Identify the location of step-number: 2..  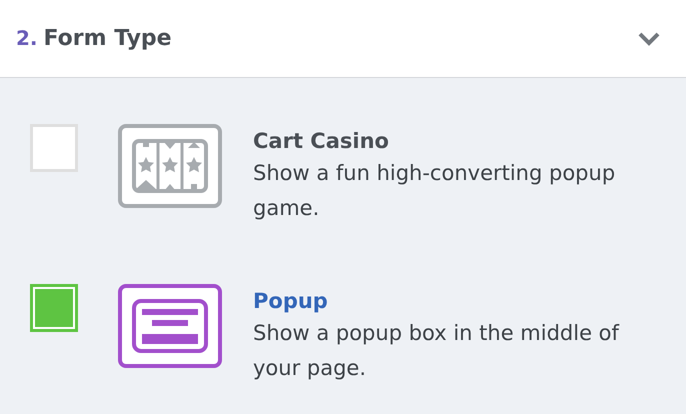
(27, 38).